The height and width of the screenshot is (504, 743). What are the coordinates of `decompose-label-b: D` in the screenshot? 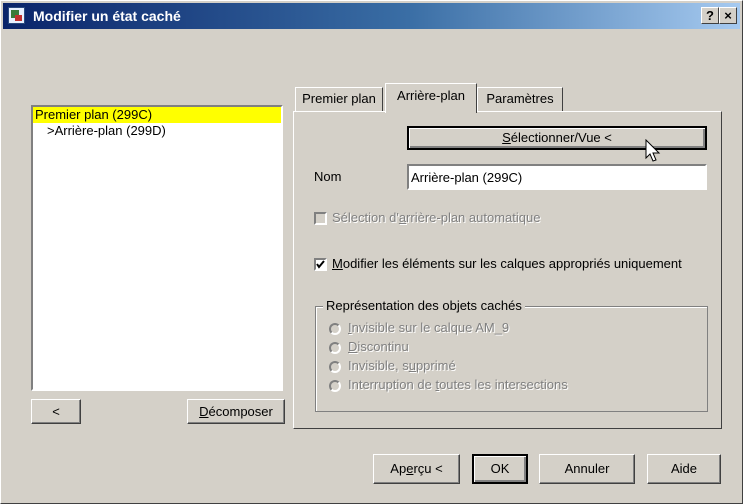 It's located at (204, 411).